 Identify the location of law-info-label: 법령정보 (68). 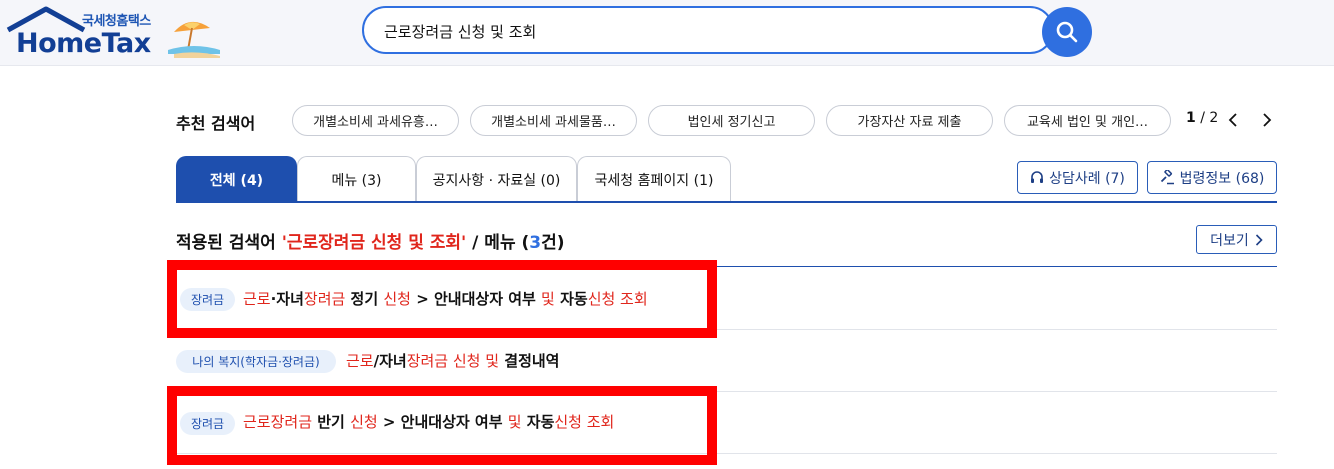
(1222, 178).